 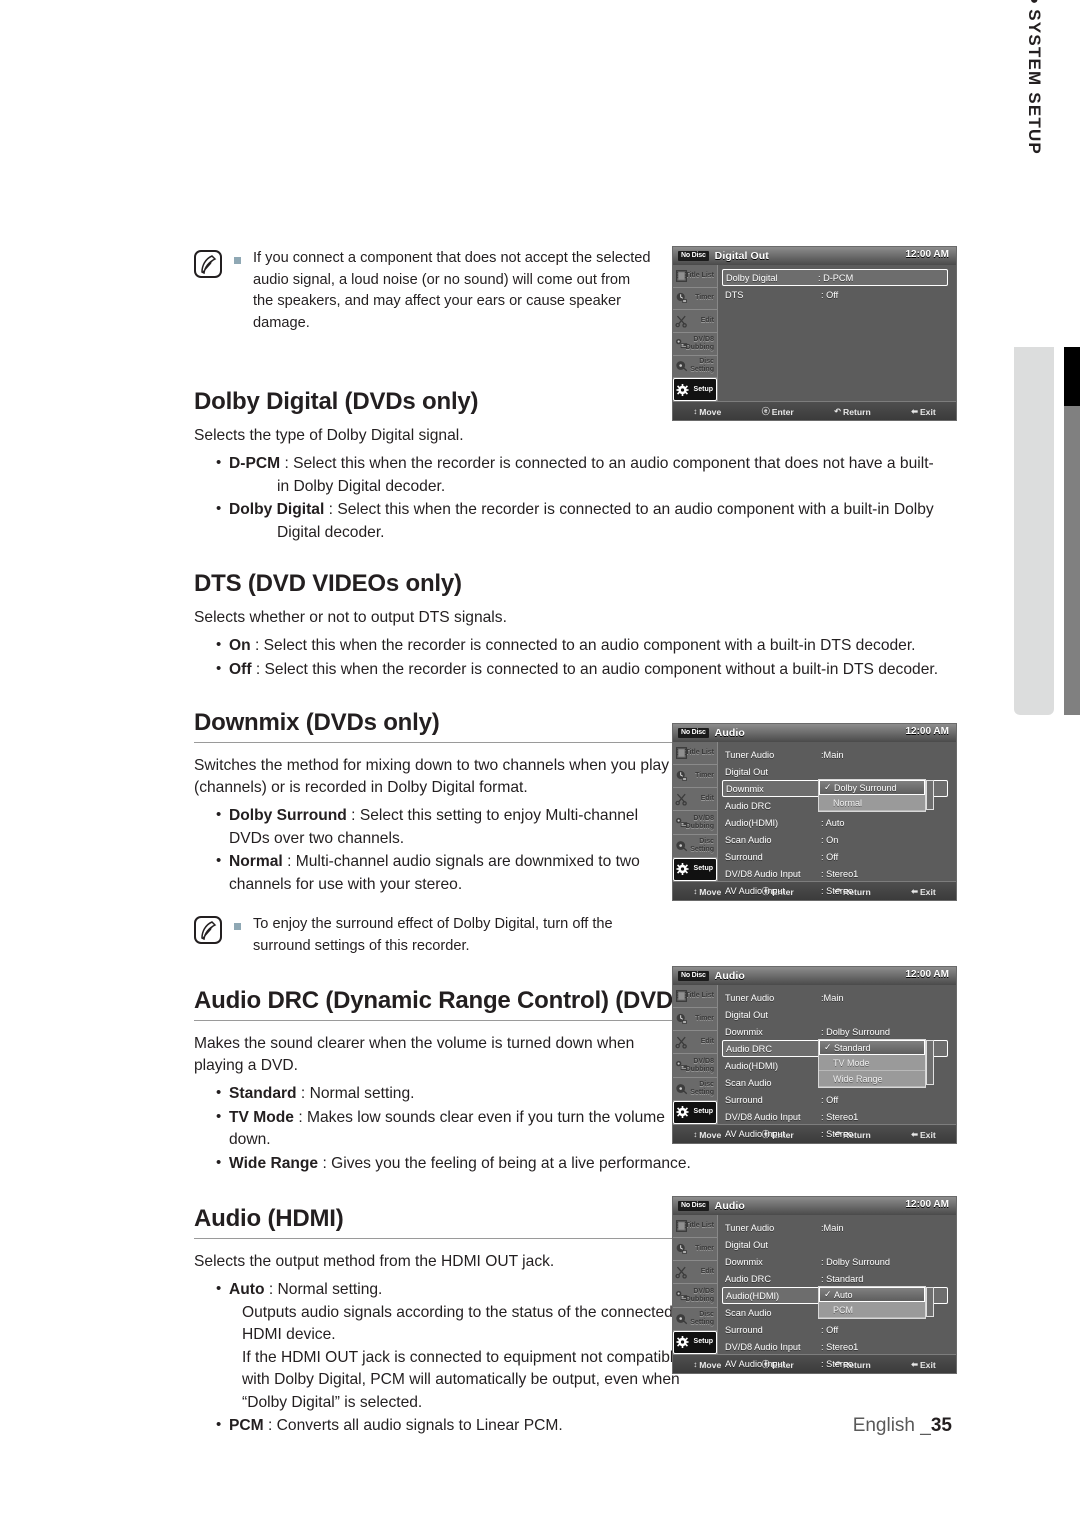 What do you see at coordinates (681, 298) in the screenshot?
I see `clock-icon` at bounding box center [681, 298].